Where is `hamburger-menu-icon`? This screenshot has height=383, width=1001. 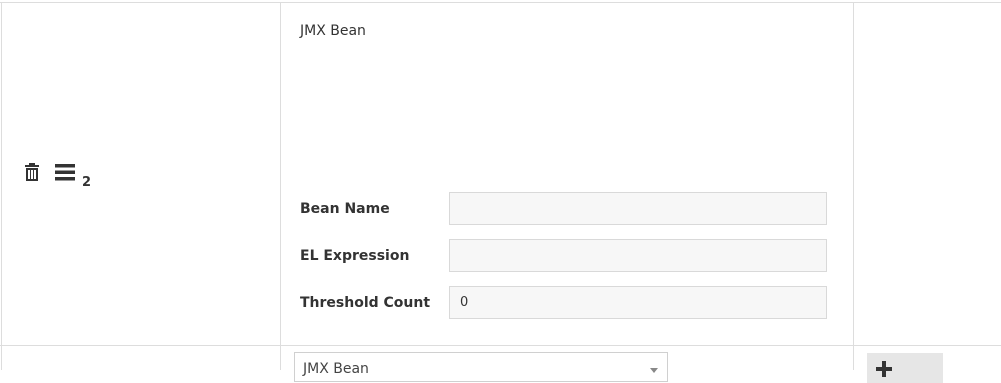
hamburger-menu-icon is located at coordinates (65, 172).